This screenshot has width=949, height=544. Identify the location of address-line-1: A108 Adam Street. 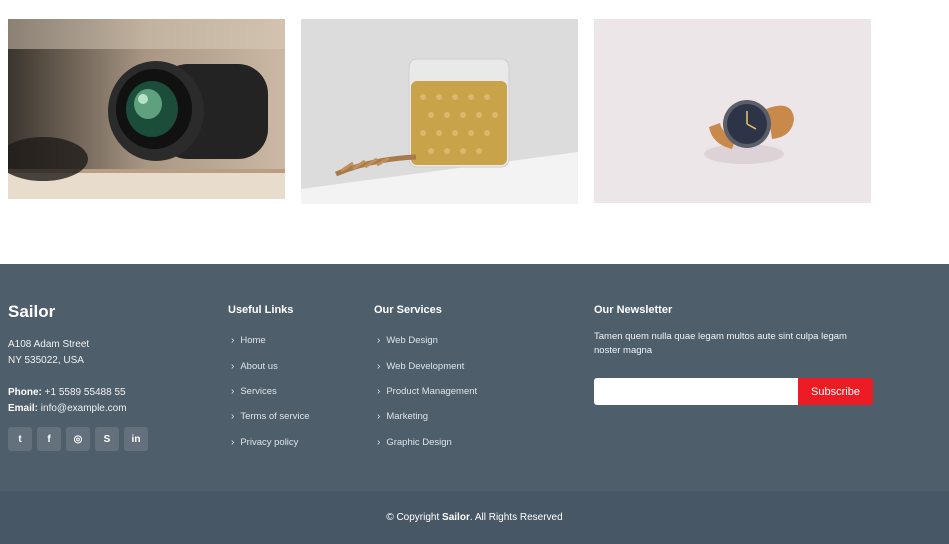
(49, 344).